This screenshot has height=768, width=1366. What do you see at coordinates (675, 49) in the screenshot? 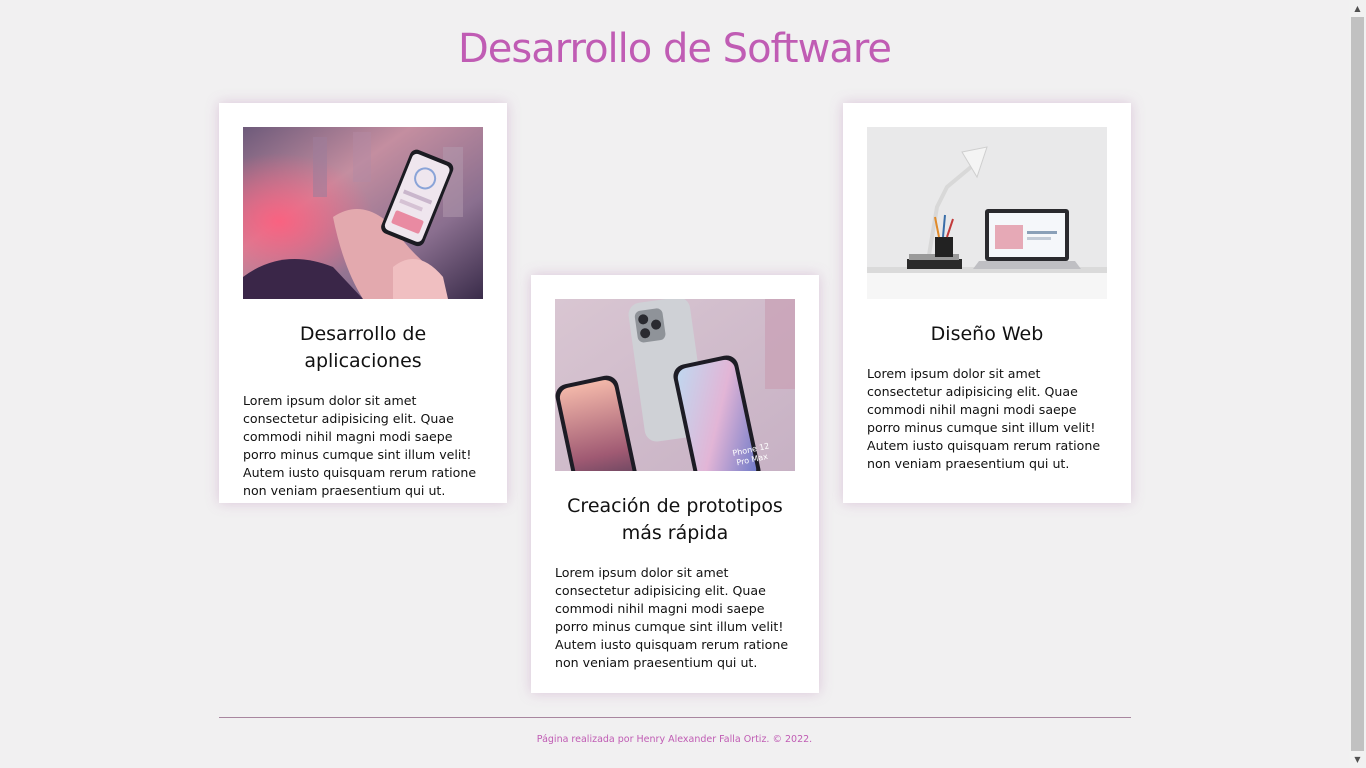
I see `page-title: Desarrollo de Software` at bounding box center [675, 49].